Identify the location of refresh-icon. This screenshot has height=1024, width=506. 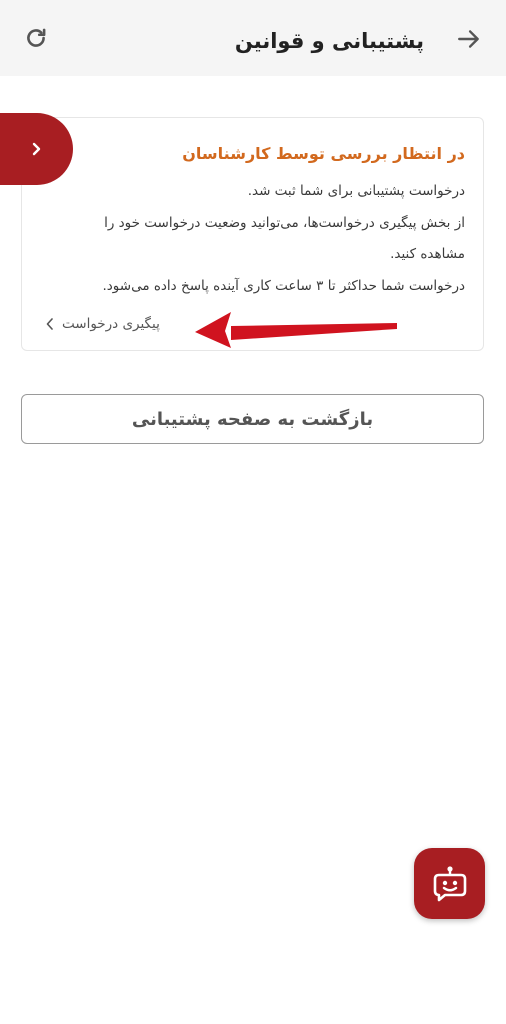
(36, 37).